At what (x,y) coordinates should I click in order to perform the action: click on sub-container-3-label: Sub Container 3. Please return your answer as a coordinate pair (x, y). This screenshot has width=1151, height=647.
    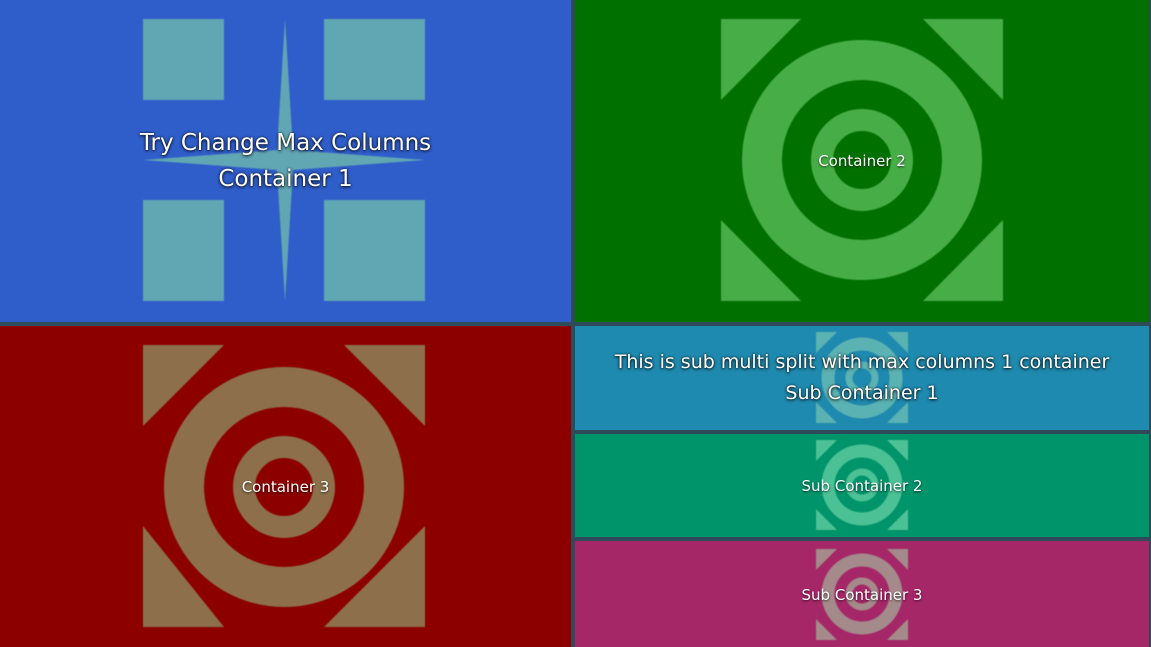
    Looking at the image, I should click on (862, 595).